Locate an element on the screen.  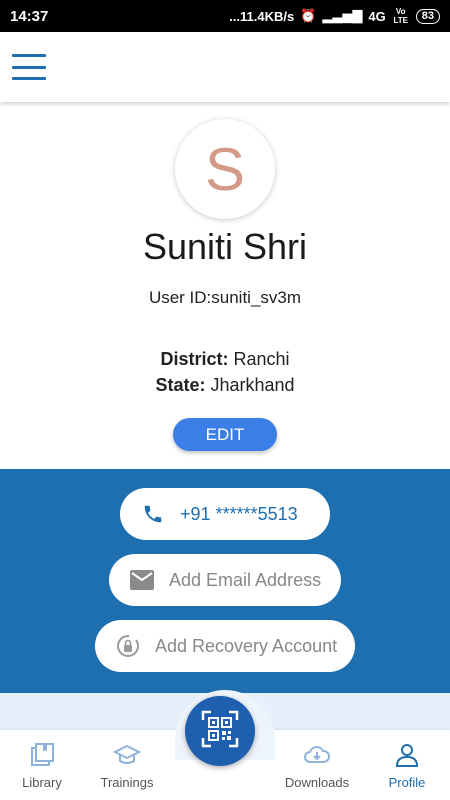
network-speed: ...11.4KB/s is located at coordinates (262, 16).